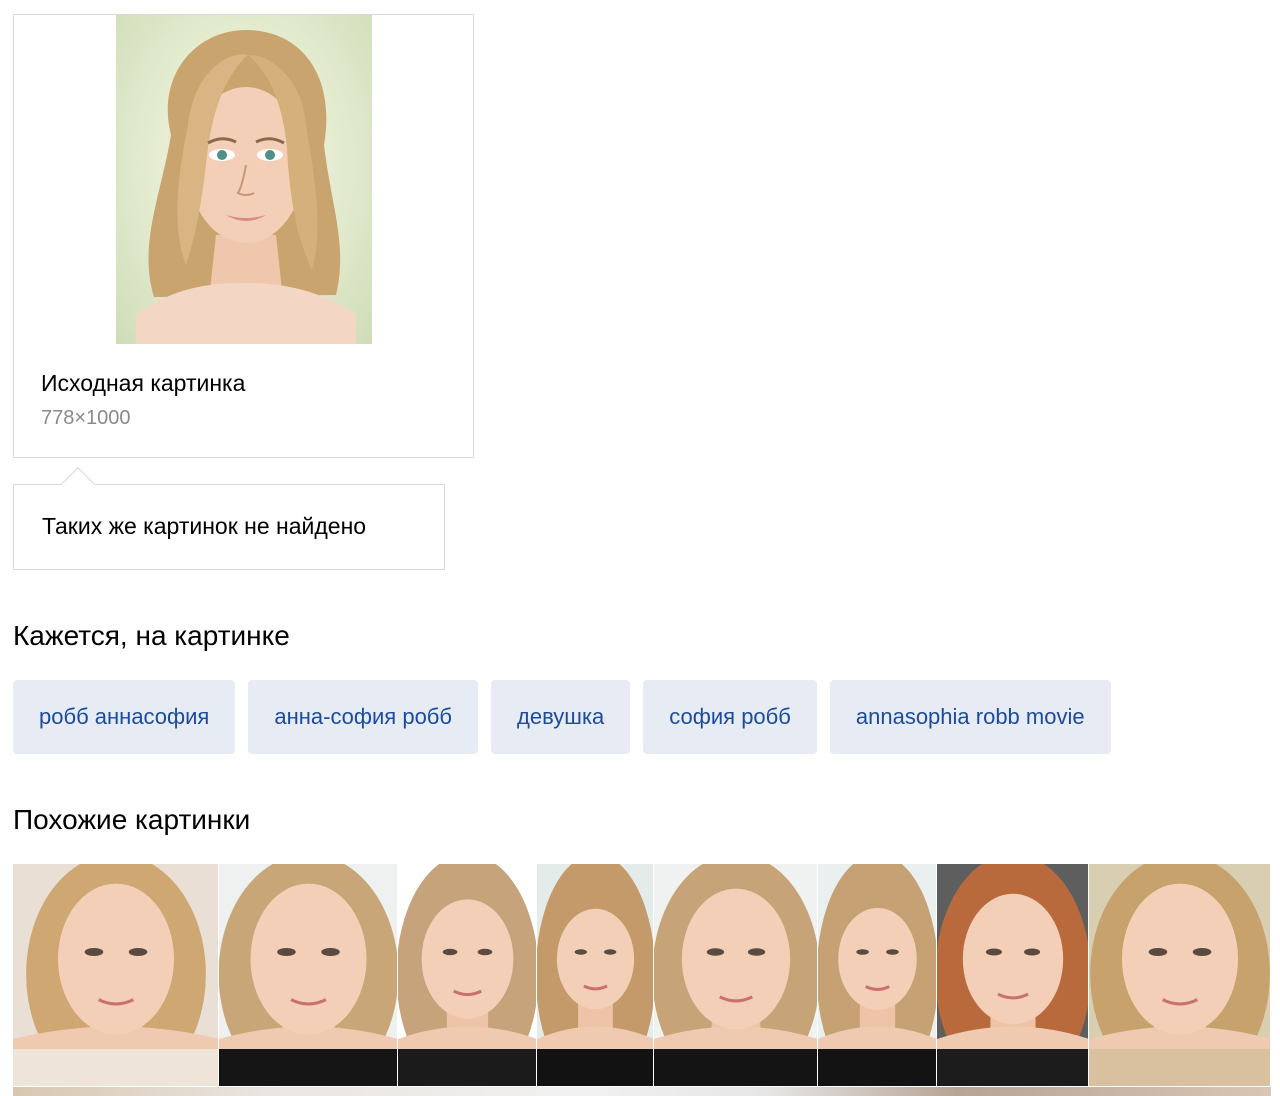  What do you see at coordinates (151, 635) in the screenshot?
I see `tags-heading: Кажется, на картинке` at bounding box center [151, 635].